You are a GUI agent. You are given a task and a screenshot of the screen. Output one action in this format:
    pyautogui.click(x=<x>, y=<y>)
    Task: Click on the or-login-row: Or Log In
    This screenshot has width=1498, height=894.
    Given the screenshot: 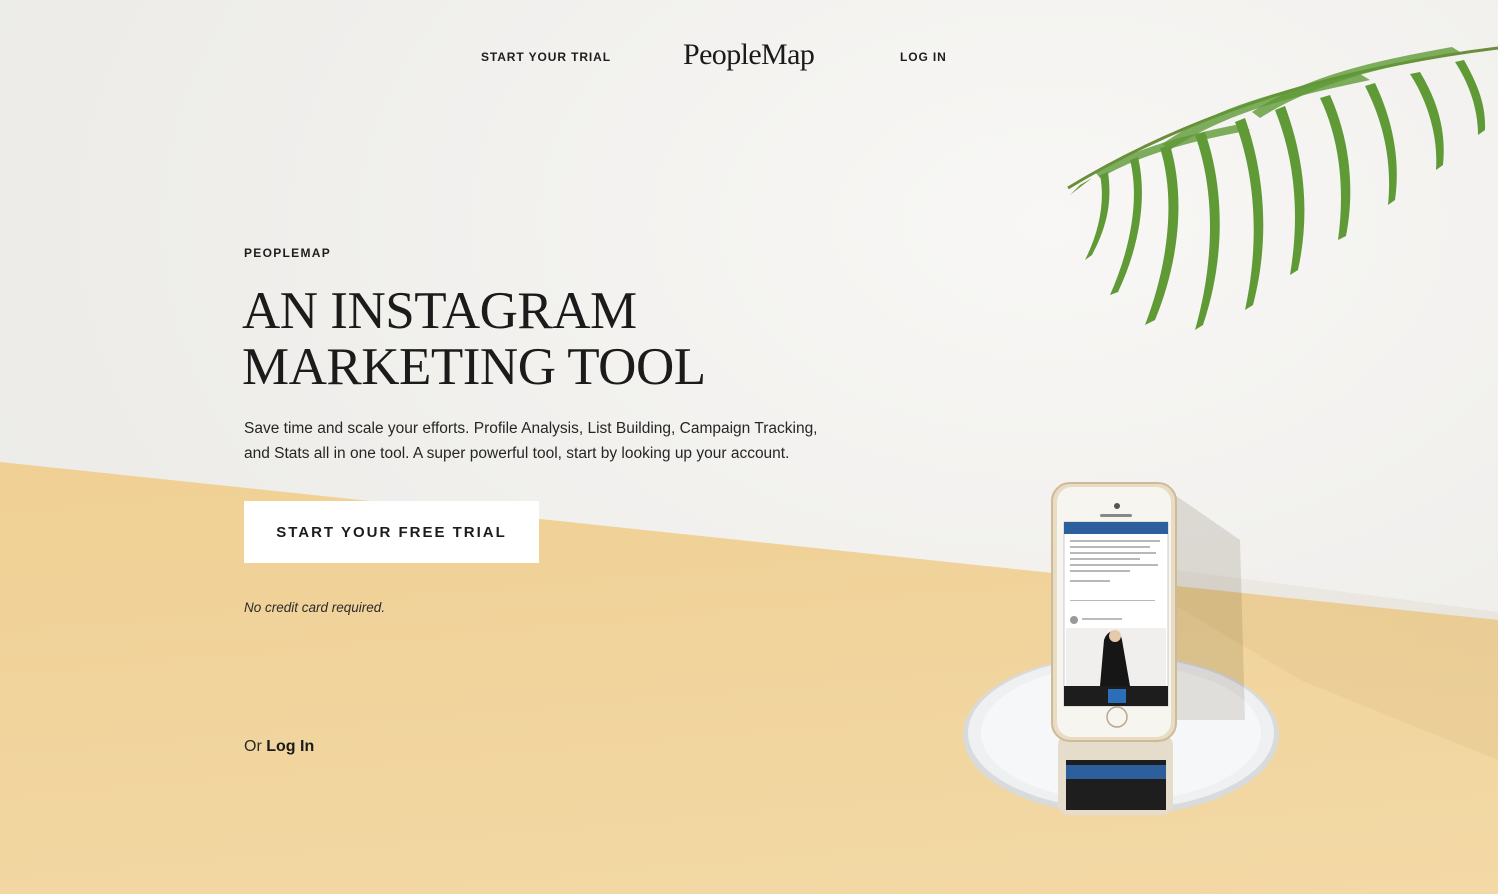 What is the action you would take?
    pyautogui.click(x=279, y=747)
    